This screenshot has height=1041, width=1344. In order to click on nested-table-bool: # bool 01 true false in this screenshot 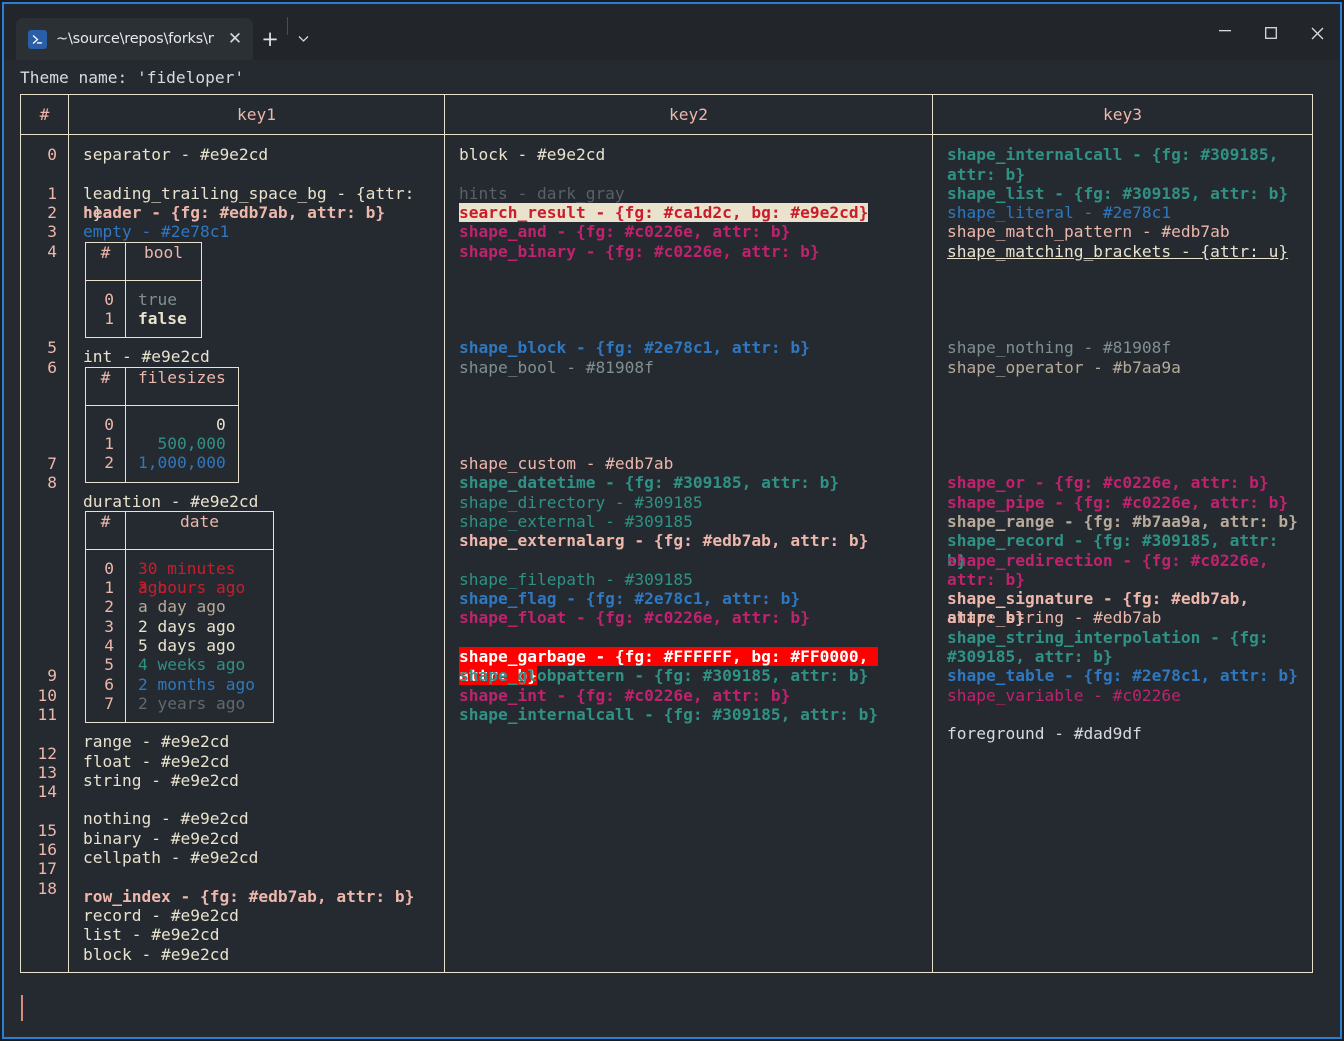, I will do `click(143, 290)`.